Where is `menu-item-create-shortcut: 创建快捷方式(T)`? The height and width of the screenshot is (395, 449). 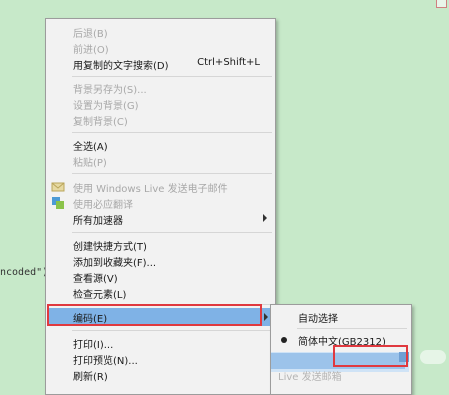 menu-item-create-shortcut: 创建快捷方式(T) is located at coordinates (160, 245).